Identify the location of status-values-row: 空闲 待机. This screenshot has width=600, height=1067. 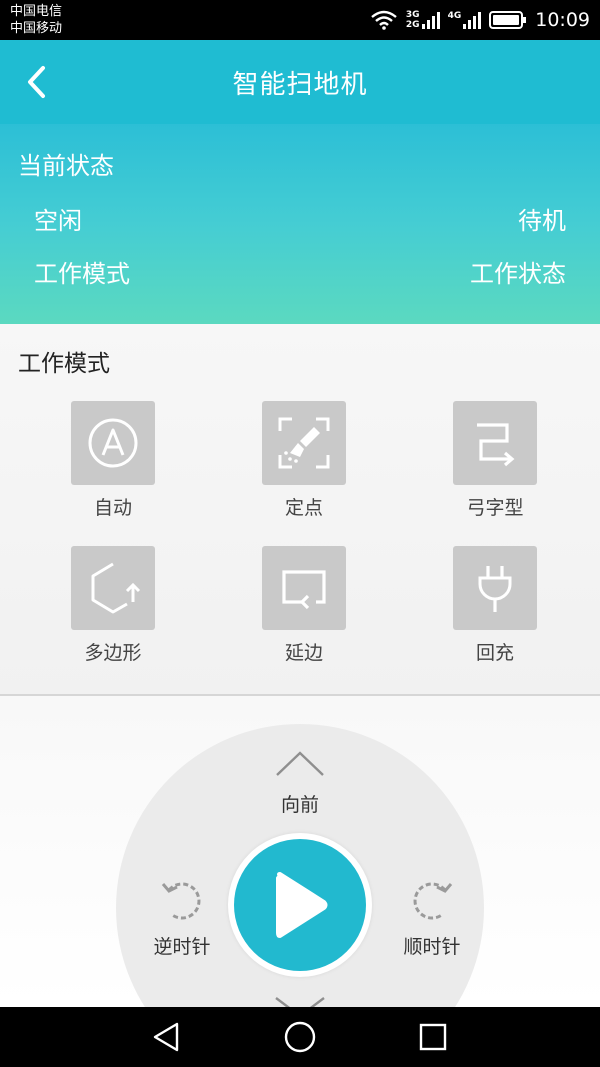
(300, 218).